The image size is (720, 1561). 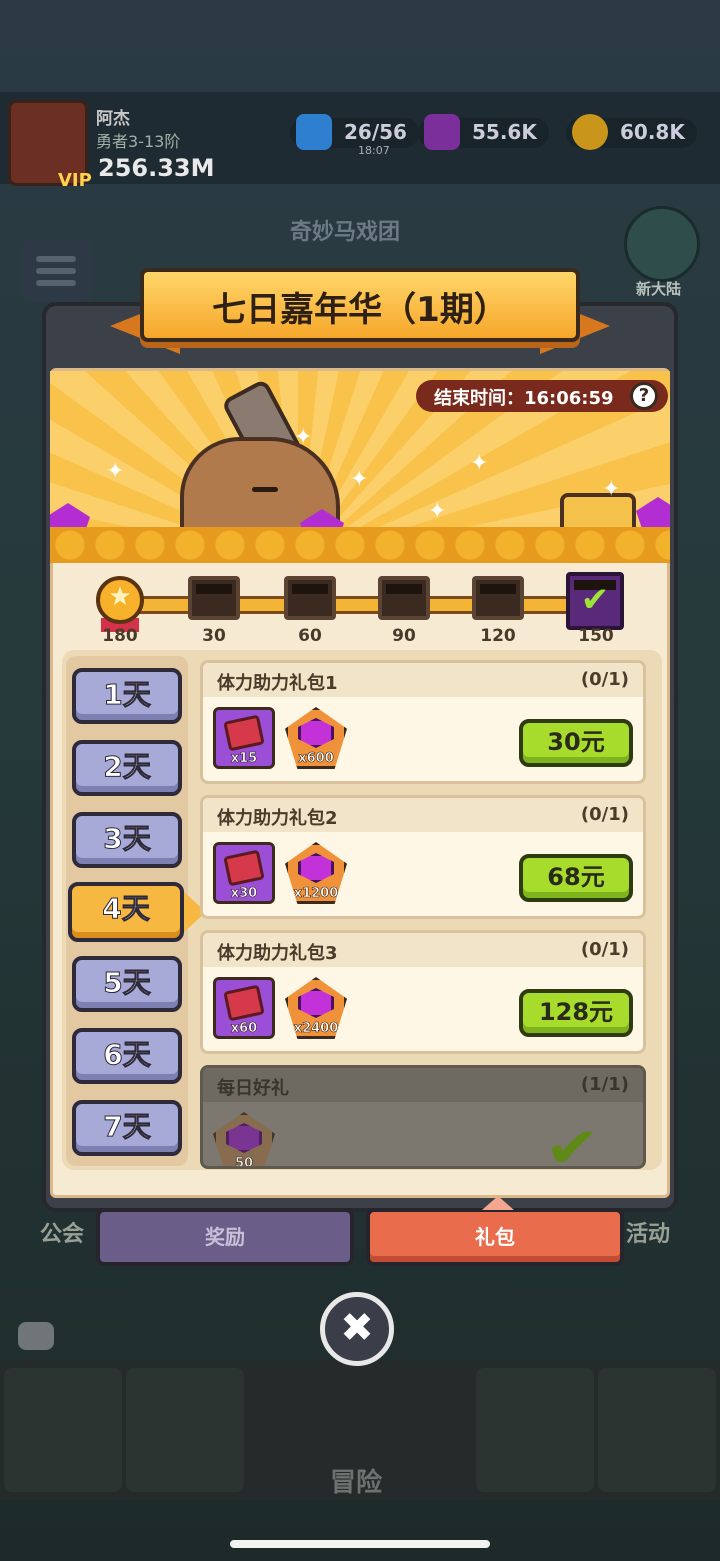 What do you see at coordinates (127, 768) in the screenshot?
I see `day-tab-2: 2天` at bounding box center [127, 768].